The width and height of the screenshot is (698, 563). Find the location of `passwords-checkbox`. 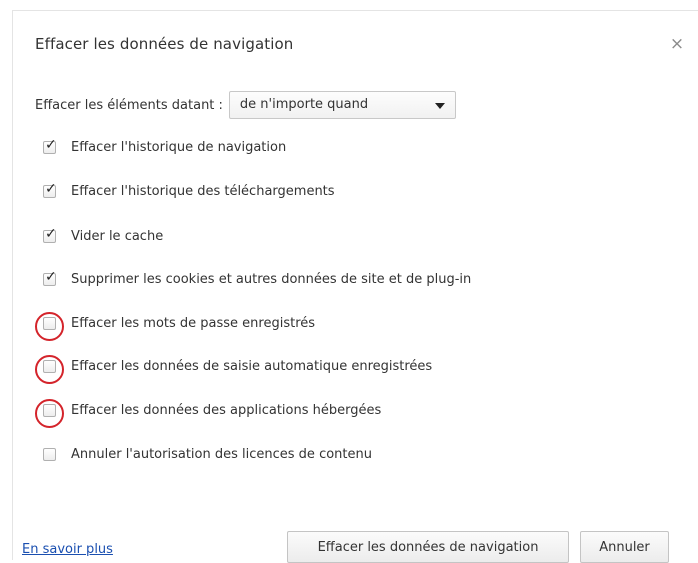

passwords-checkbox is located at coordinates (49, 326).